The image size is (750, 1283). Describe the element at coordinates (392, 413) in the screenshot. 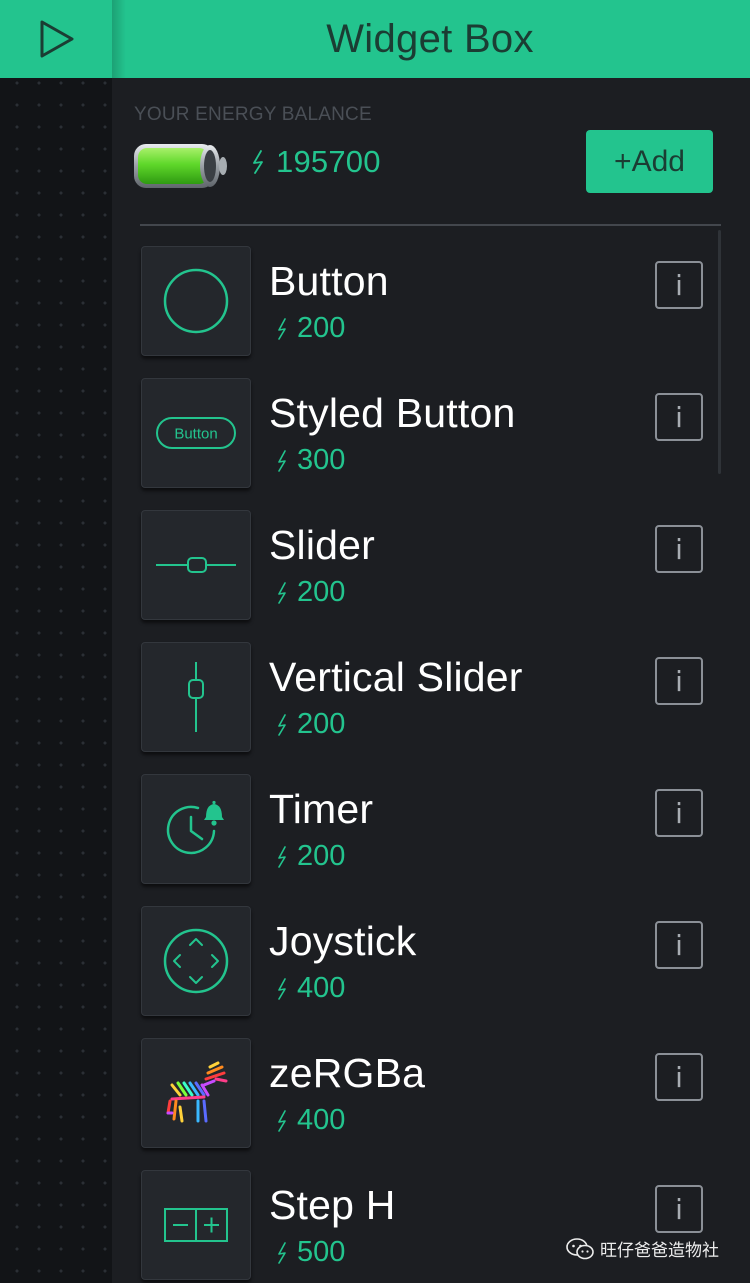

I see `widget-name: Styled Button` at that location.